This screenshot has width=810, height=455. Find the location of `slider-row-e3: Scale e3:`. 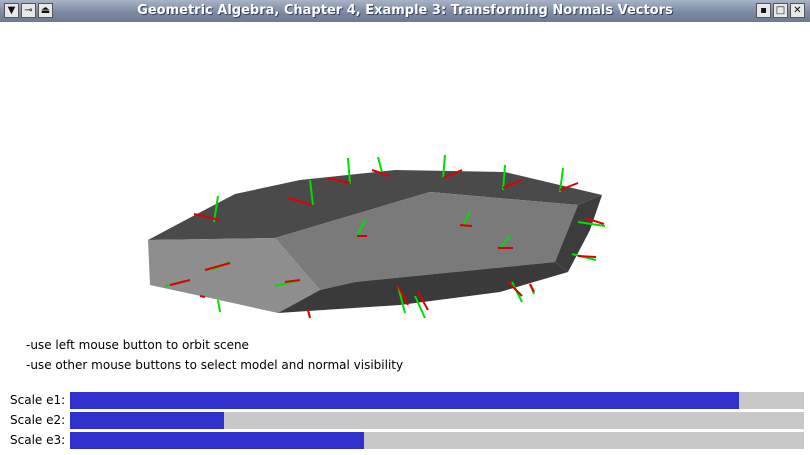

slider-row-e3: Scale e3: is located at coordinates (405, 440).